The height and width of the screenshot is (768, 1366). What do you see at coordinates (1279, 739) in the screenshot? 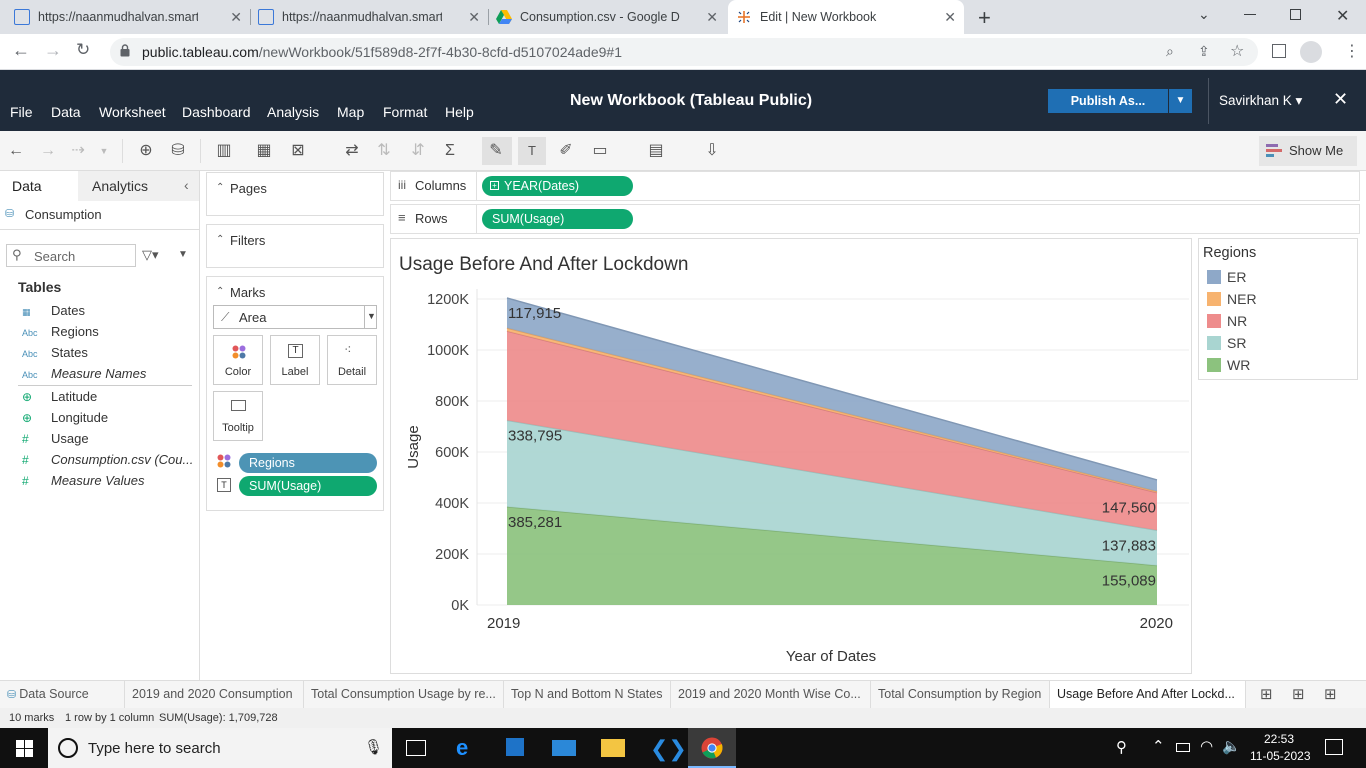
I see `clock-time: 22:53` at bounding box center [1279, 739].